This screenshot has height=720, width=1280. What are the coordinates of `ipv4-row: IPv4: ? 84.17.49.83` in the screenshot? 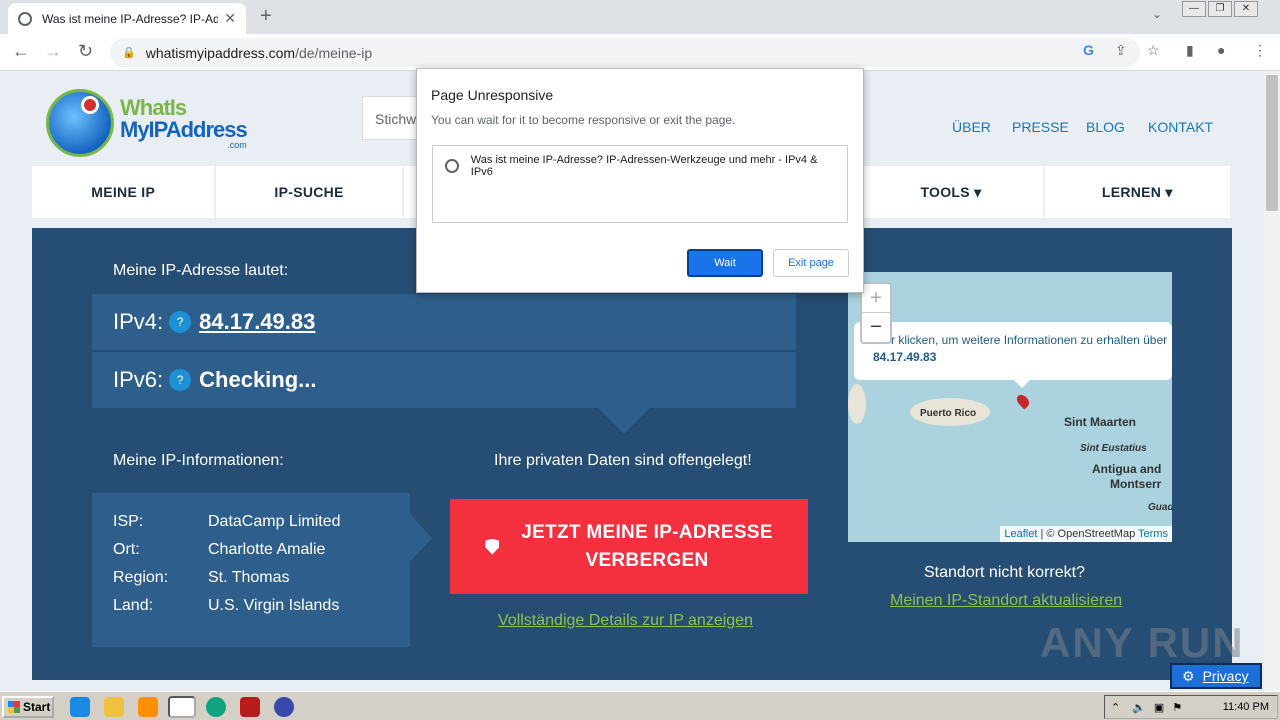 It's located at (444, 322).